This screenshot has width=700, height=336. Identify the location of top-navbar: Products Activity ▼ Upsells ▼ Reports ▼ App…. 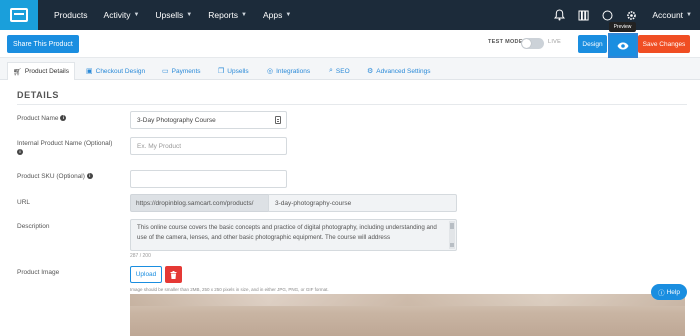
(350, 15).